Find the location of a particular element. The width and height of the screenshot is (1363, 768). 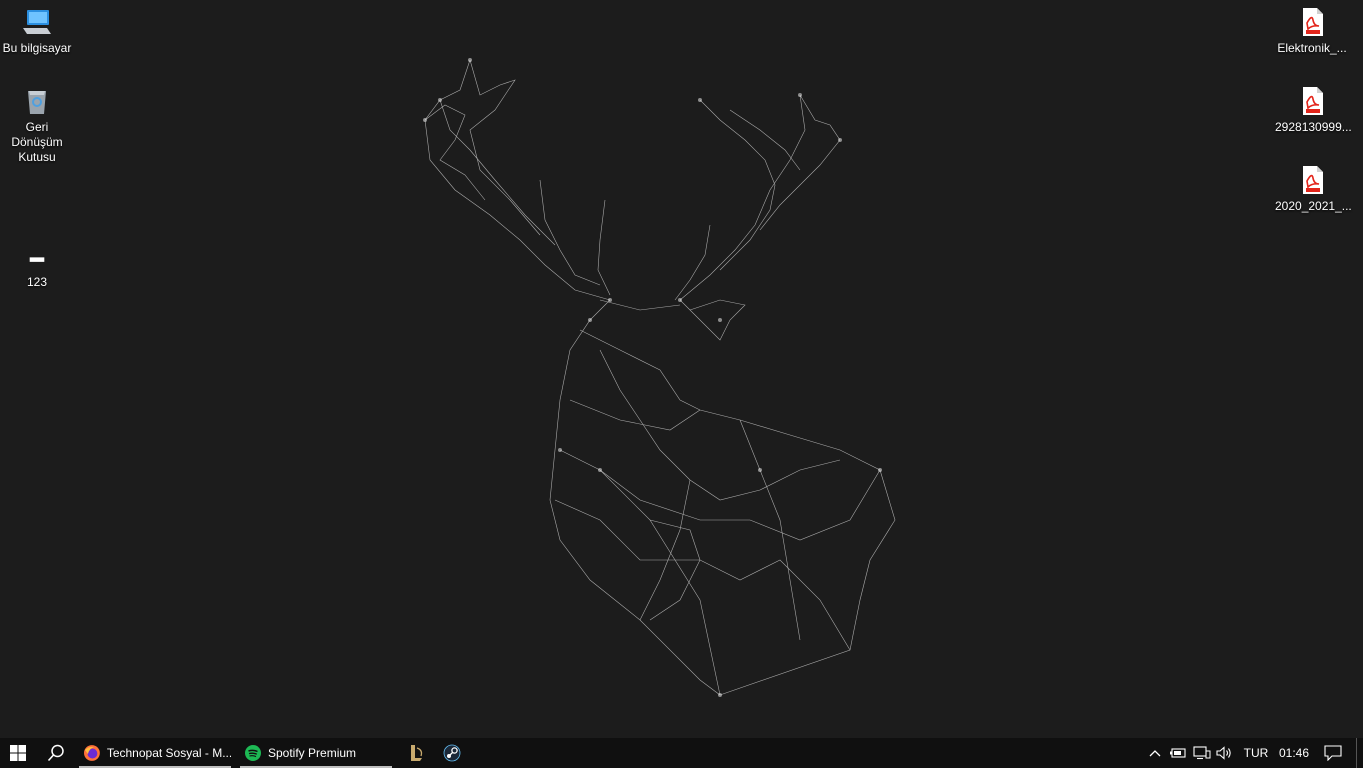

search-icon is located at coordinates (55, 753).